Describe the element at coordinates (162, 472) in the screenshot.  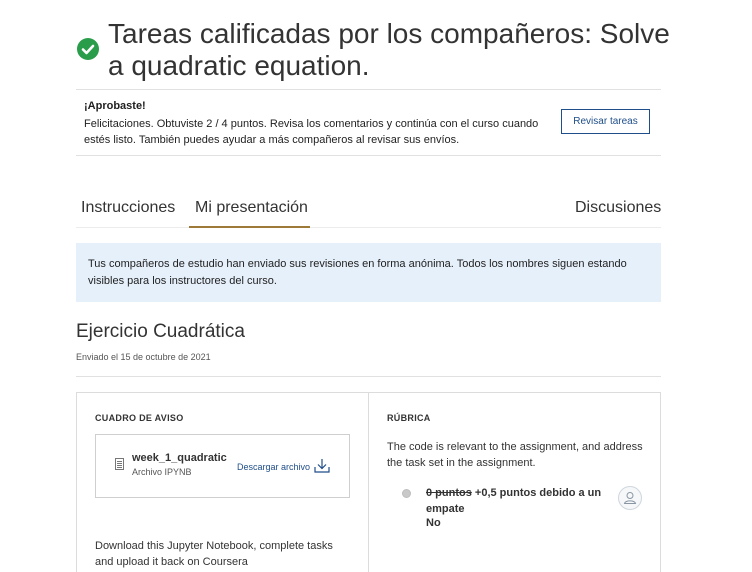
I see `file-type: Archivo IPYNB` at that location.